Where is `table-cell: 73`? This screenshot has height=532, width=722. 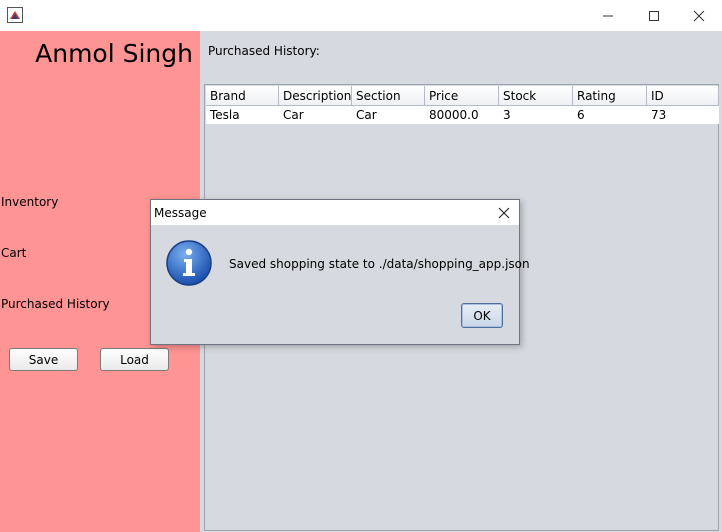 table-cell: 73 is located at coordinates (659, 115).